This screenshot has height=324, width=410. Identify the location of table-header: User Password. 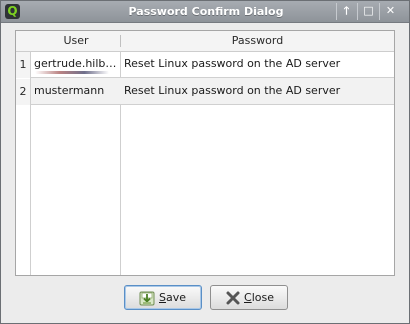
(205, 41).